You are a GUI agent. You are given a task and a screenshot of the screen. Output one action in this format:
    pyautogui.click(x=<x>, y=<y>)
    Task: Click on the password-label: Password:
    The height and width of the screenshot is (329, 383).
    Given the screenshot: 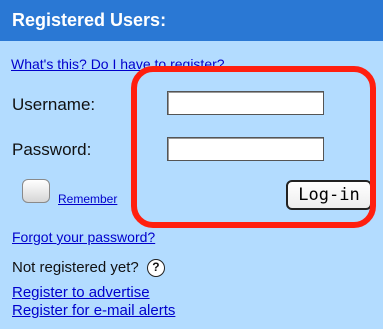 What is the action you would take?
    pyautogui.click(x=52, y=149)
    